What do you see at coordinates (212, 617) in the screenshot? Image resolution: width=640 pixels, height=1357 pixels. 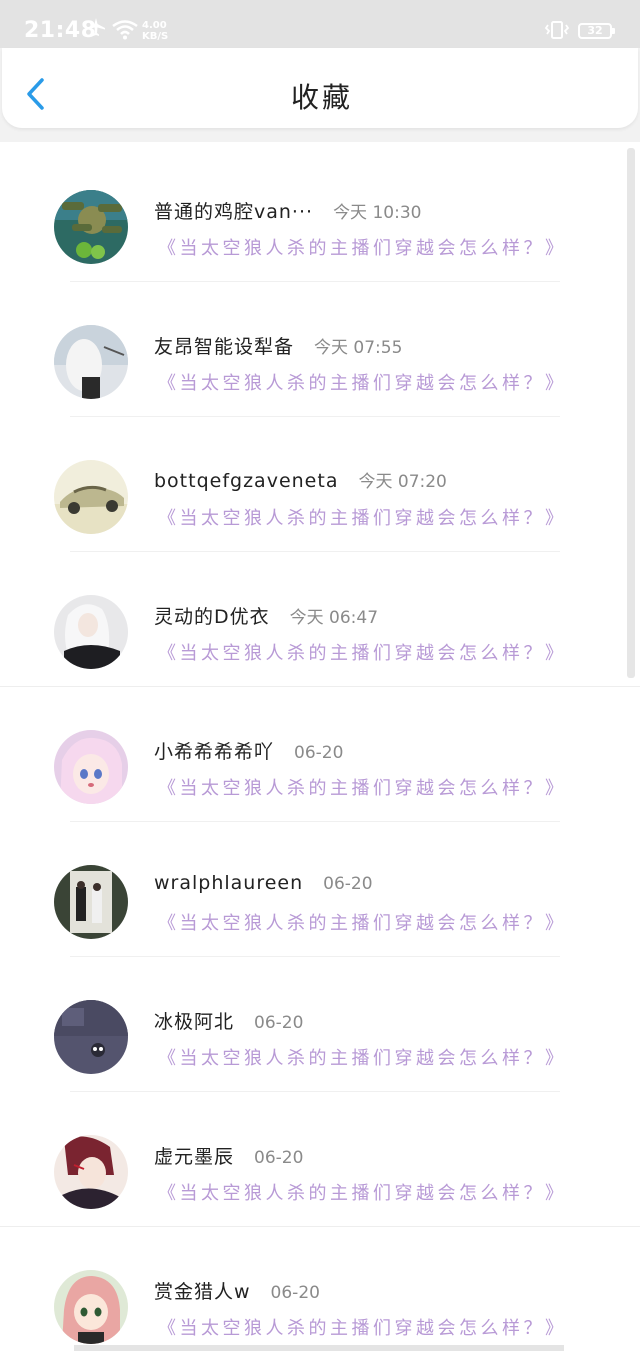 I see `user-name: 灵动的D优衣` at bounding box center [212, 617].